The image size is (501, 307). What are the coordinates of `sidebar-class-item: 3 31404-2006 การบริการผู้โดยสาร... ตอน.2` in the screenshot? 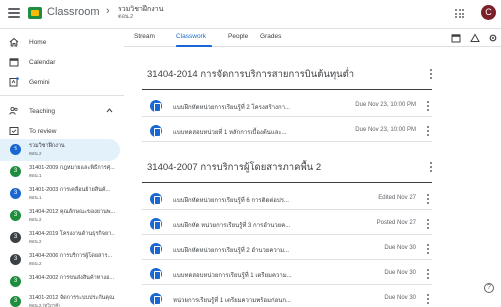 It's located at (60, 260).